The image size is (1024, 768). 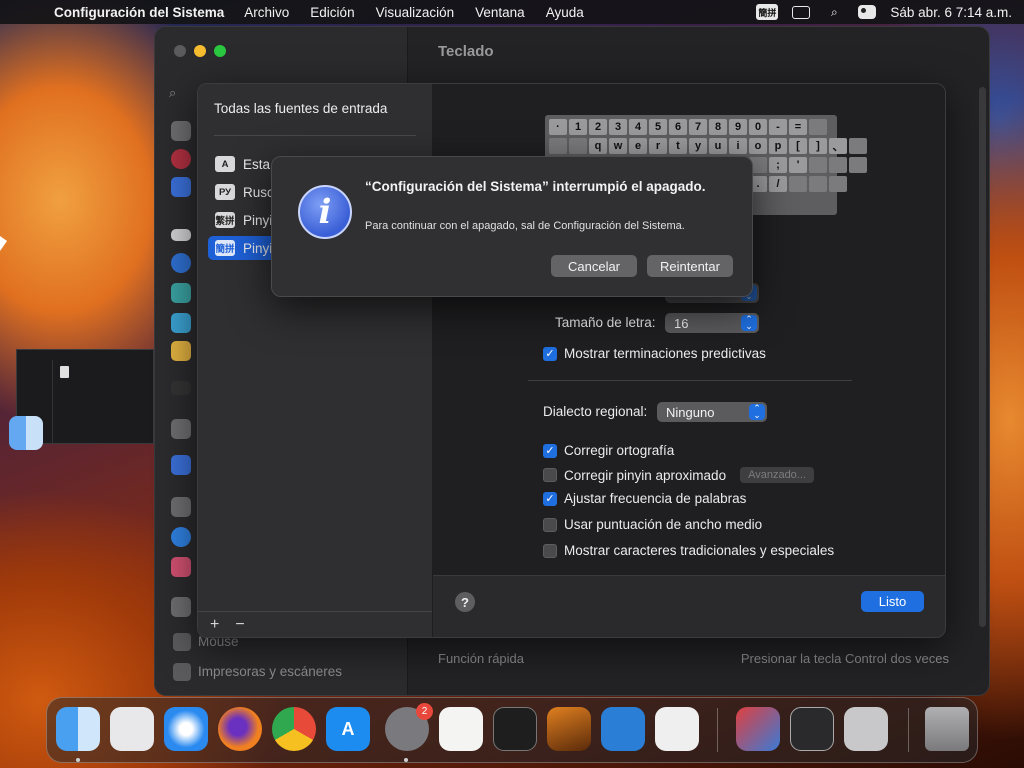 I want to click on add-input-source-button: +, so click(x=214, y=625).